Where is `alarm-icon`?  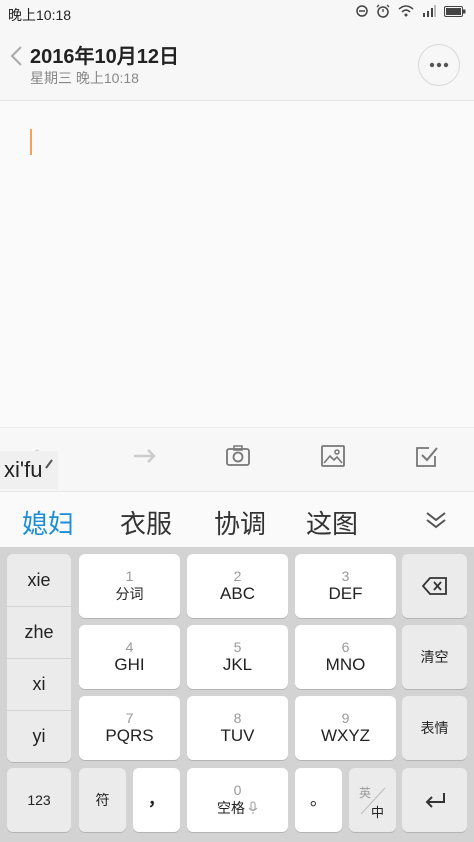
alarm-icon is located at coordinates (383, 11).